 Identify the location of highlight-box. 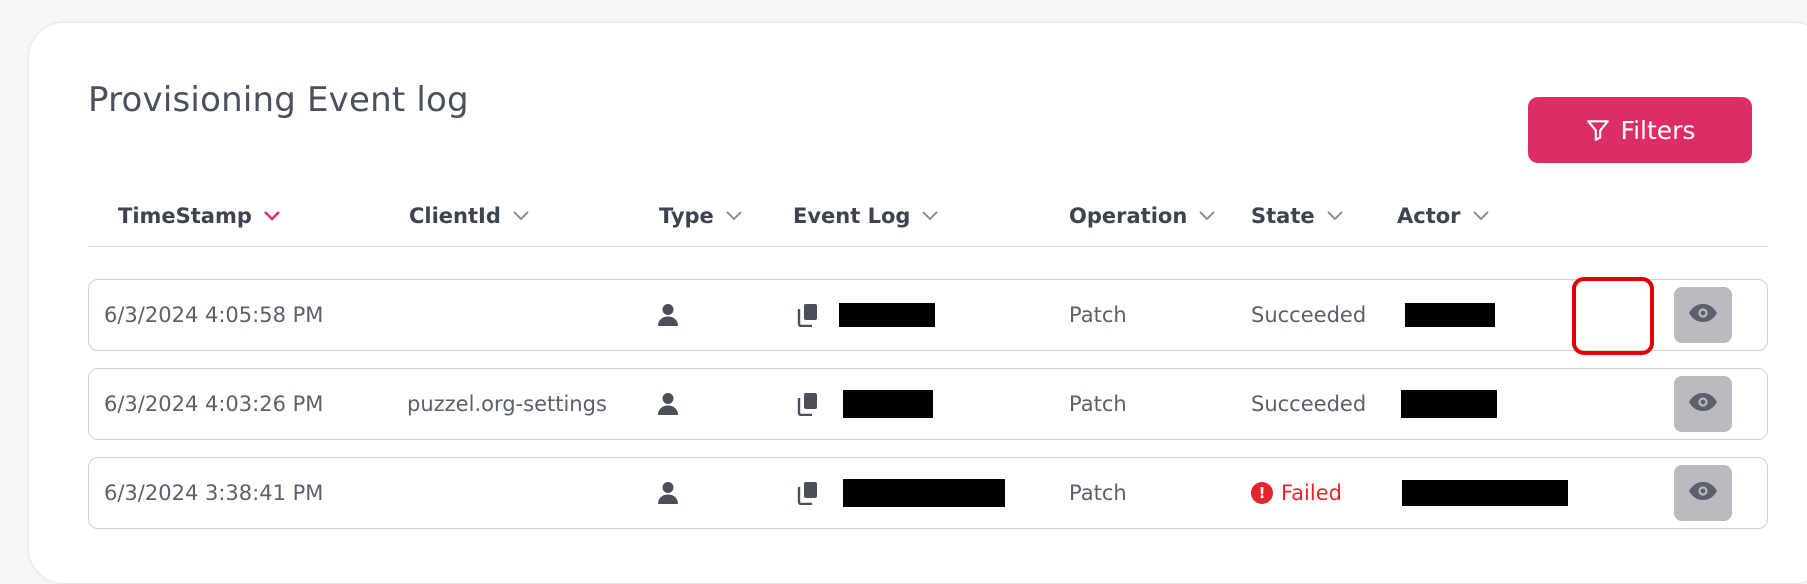
(1613, 316).